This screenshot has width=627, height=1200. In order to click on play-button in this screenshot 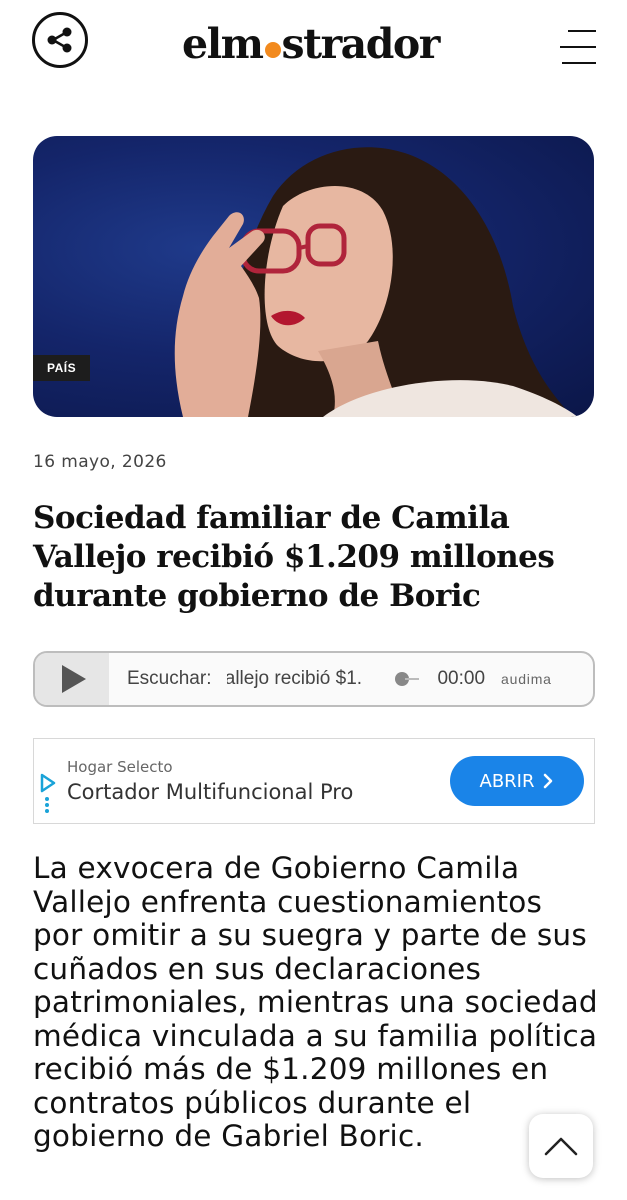, I will do `click(72, 679)`.